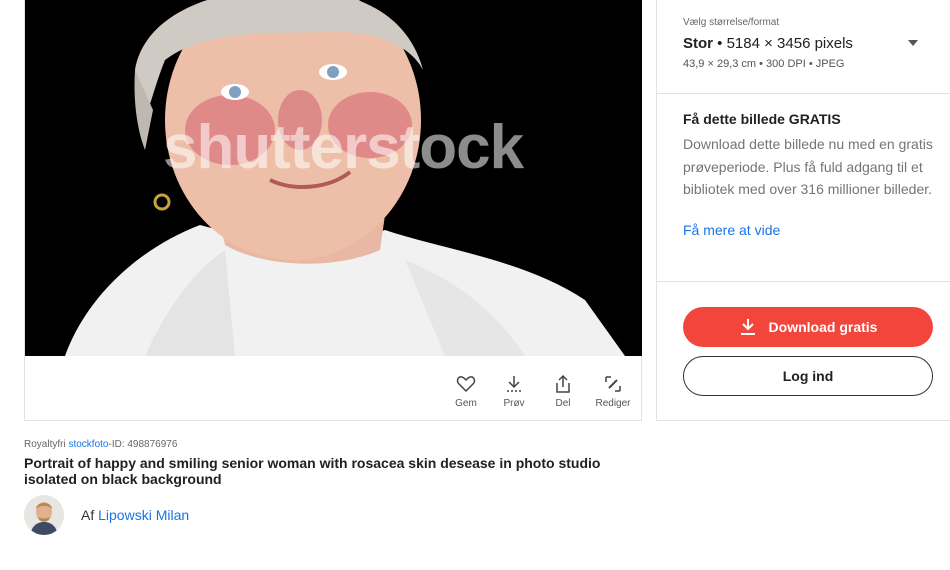 The width and height of the screenshot is (950, 570). What do you see at coordinates (466, 403) in the screenshot?
I see `save-label: Gem` at bounding box center [466, 403].